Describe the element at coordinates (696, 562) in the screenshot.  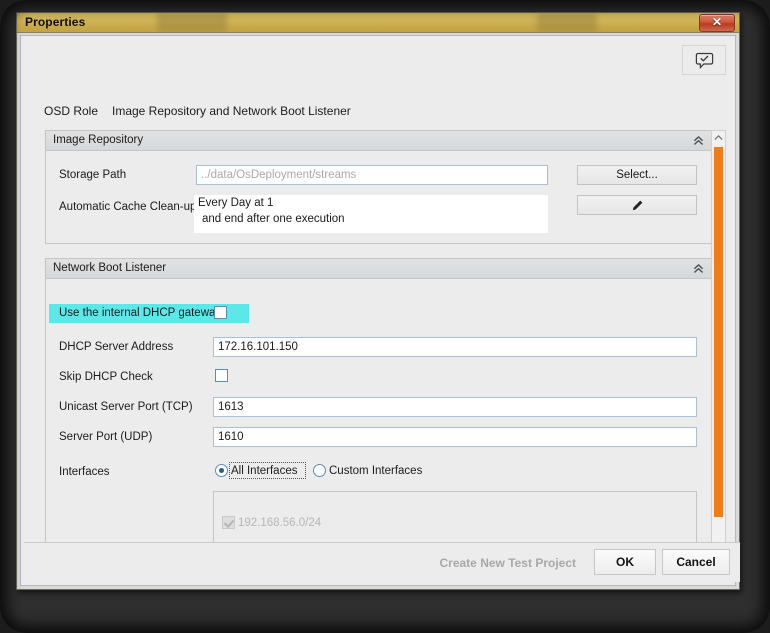
I see `cancel-button: Cancel` at that location.